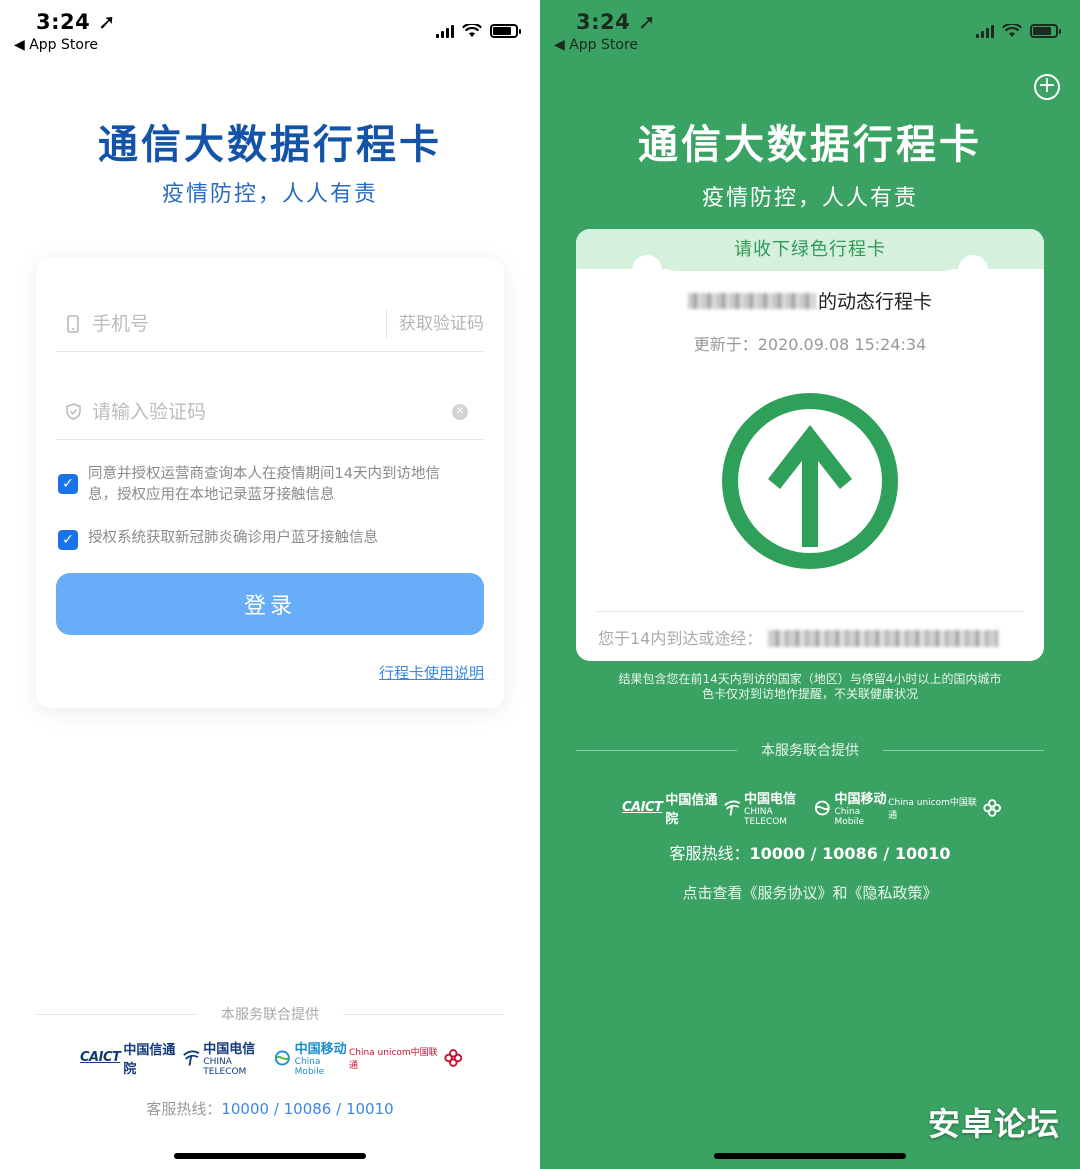 This screenshot has width=1080, height=1169. I want to click on code-field: ✕, so click(270, 412).